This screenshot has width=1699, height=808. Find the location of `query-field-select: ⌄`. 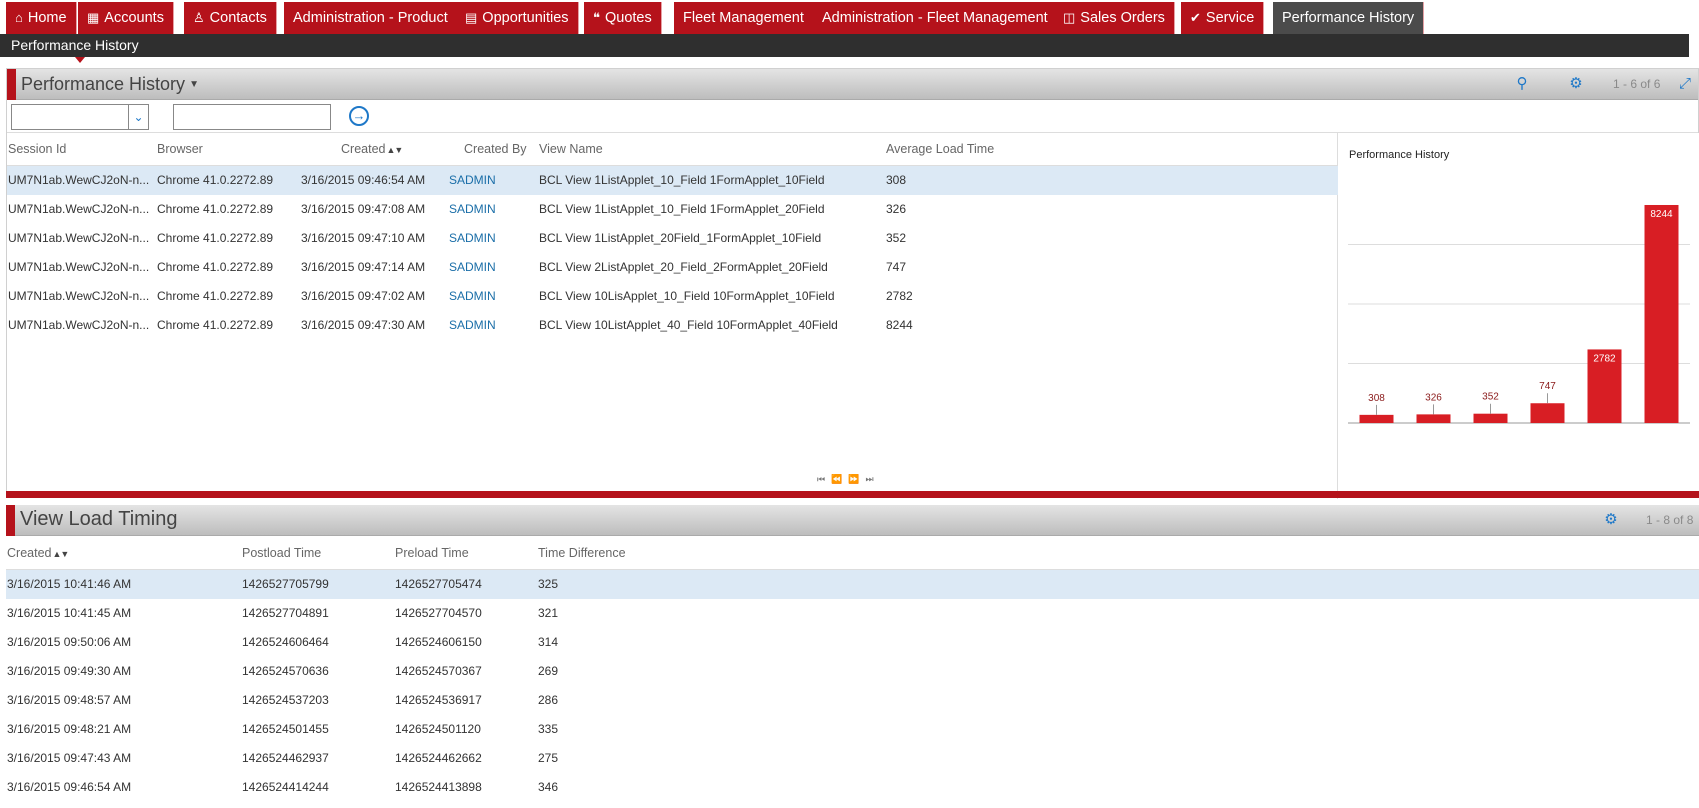

query-field-select: ⌄ is located at coordinates (80, 117).